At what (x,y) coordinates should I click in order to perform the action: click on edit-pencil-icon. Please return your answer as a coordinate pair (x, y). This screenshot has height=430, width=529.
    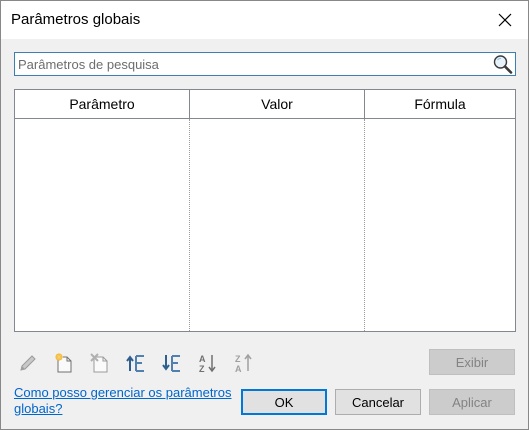
    Looking at the image, I should click on (28, 363).